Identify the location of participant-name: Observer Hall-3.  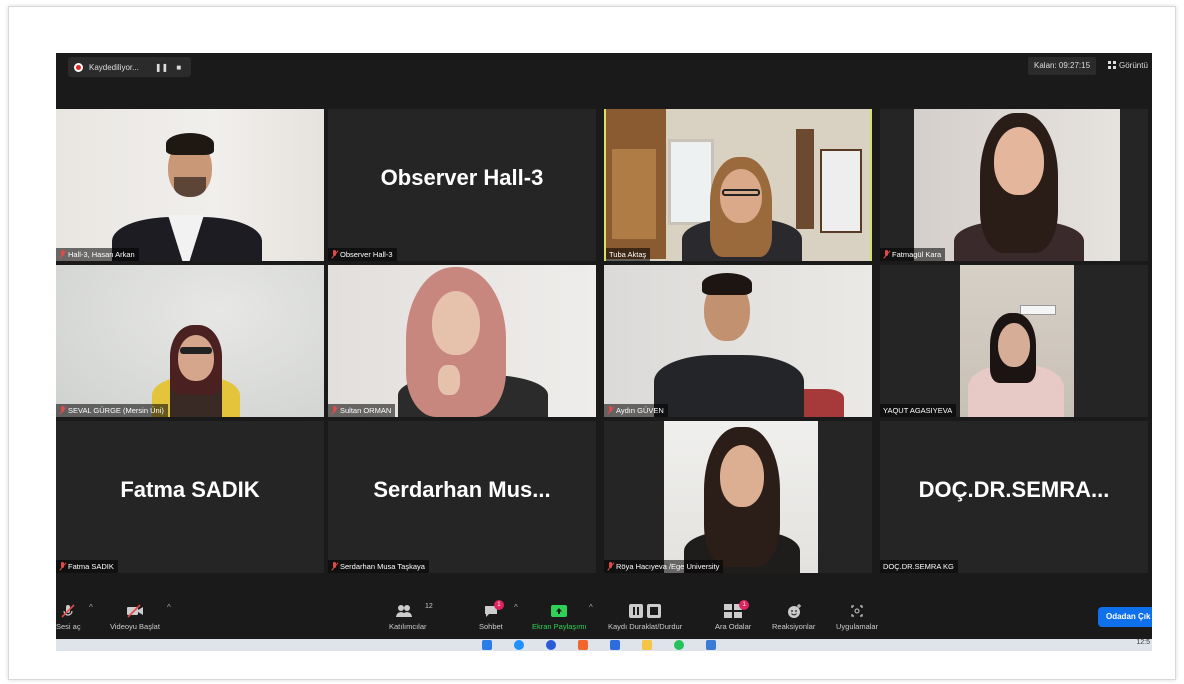
(366, 254).